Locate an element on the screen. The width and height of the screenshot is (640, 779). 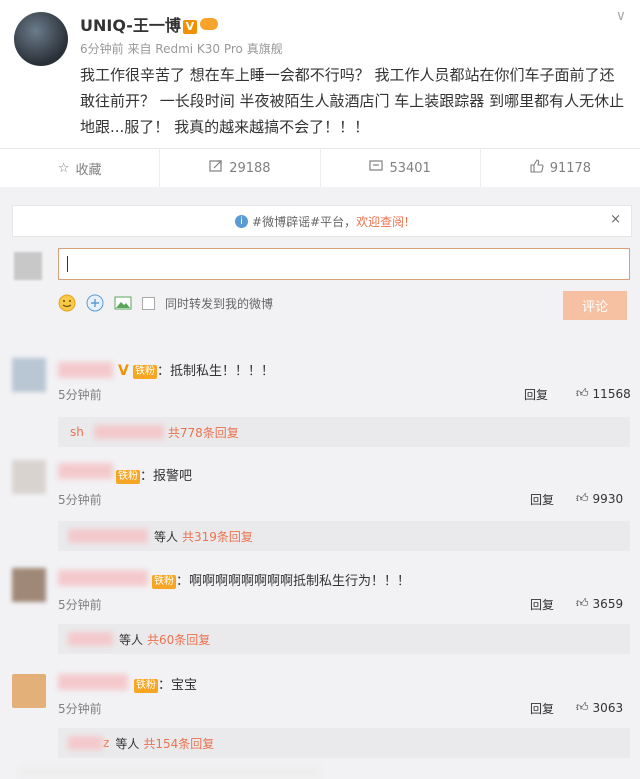
author-name-row: UNIQ-王一博 V is located at coordinates (149, 24).